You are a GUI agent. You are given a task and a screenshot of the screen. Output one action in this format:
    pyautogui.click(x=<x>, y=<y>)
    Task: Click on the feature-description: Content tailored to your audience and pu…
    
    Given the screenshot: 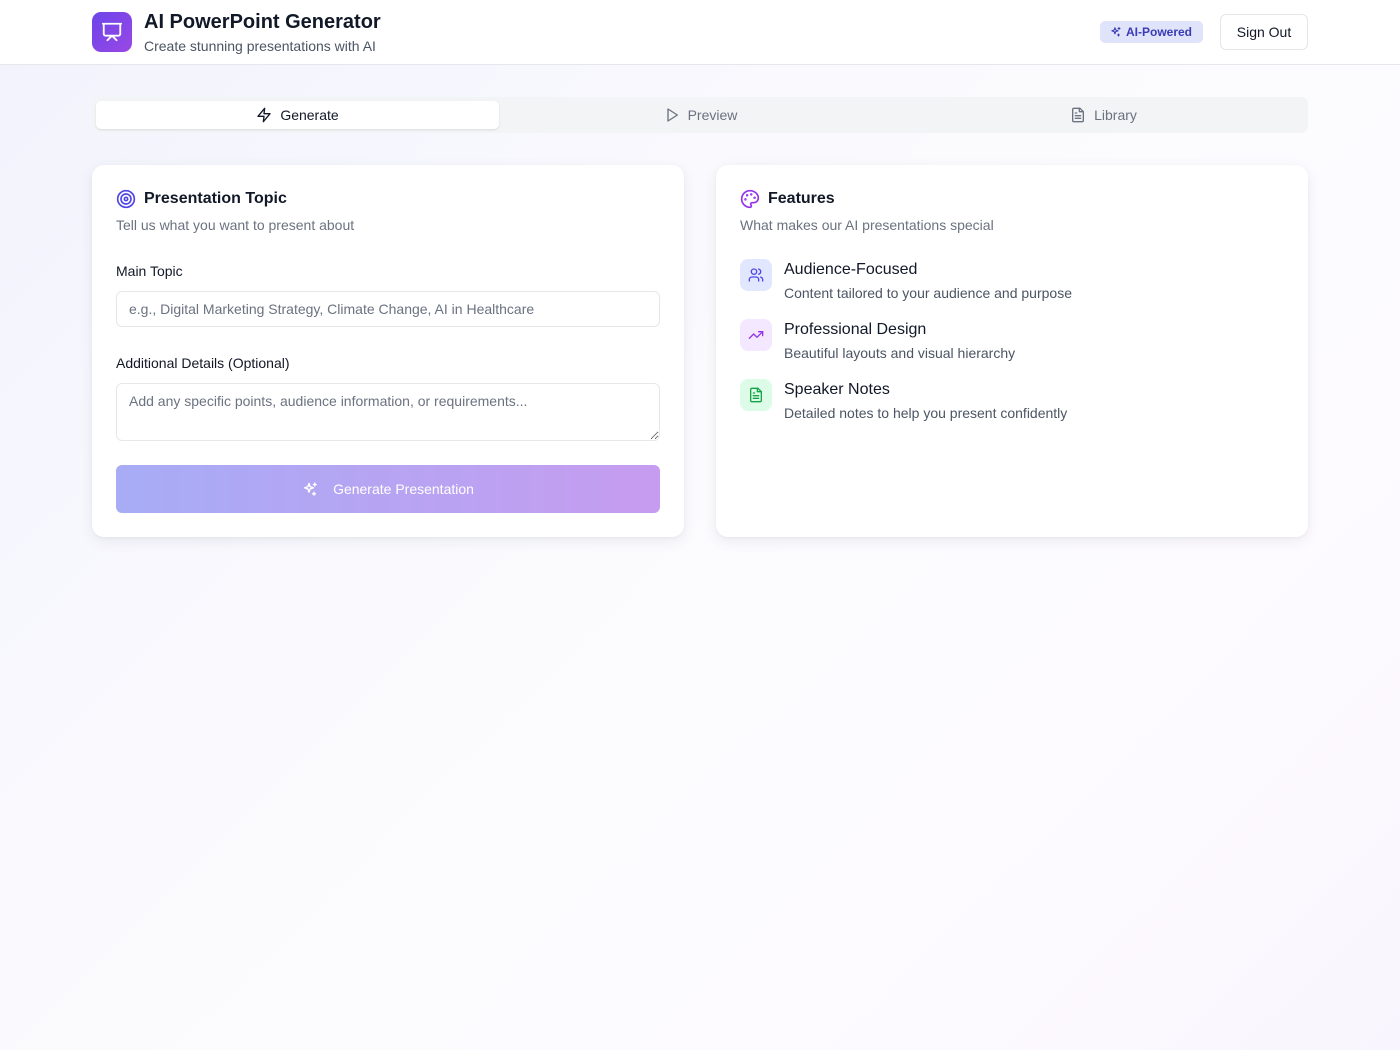 What is the action you would take?
    pyautogui.click(x=928, y=293)
    